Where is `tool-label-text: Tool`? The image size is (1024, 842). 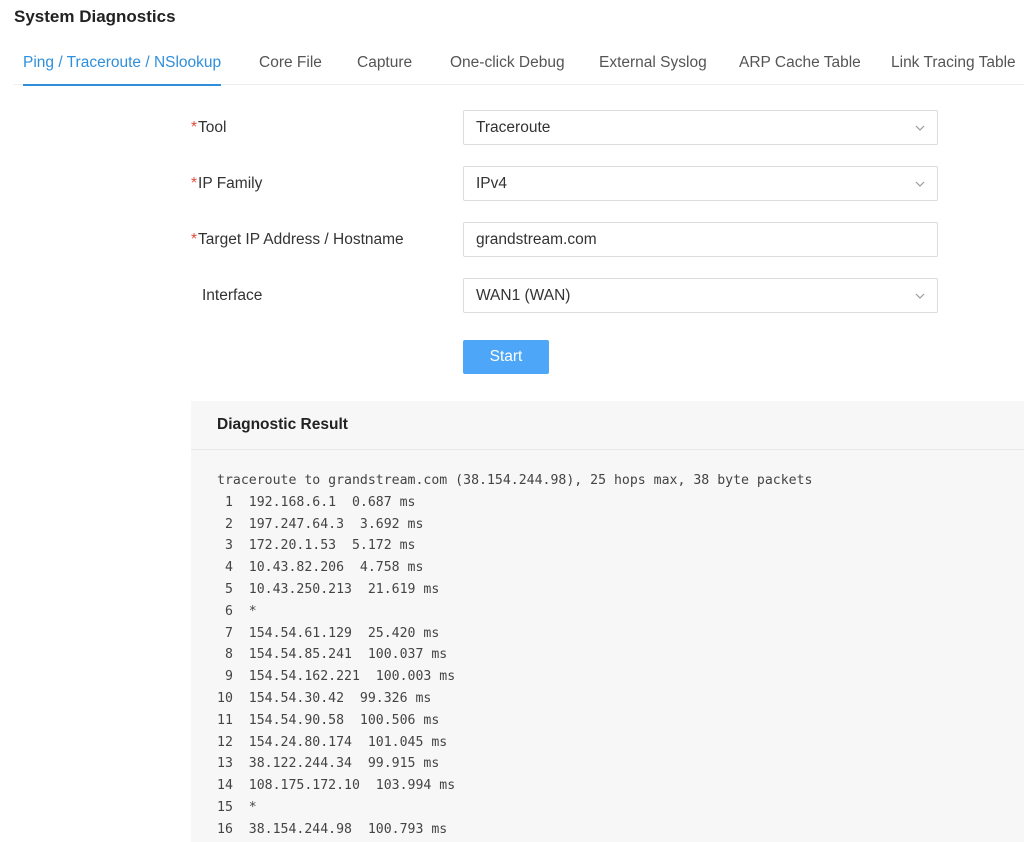
tool-label-text: Tool is located at coordinates (212, 127).